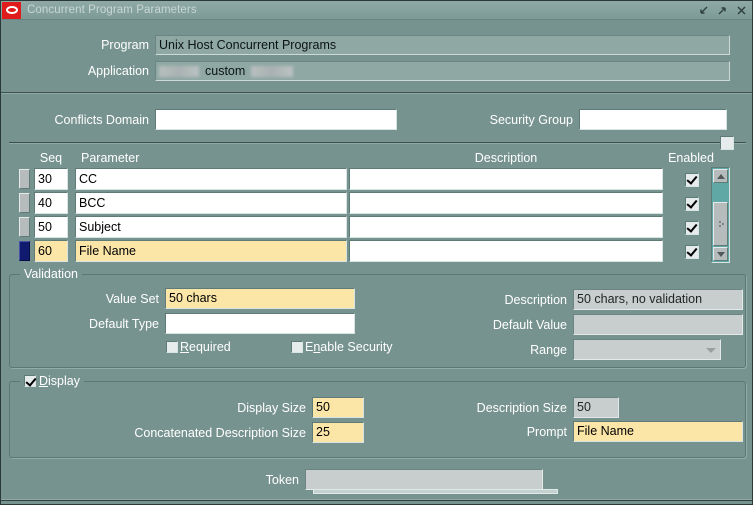 Image resolution: width=753 pixels, height=505 pixels. I want to click on prompt-row: Prompt File Name, so click(582, 431).